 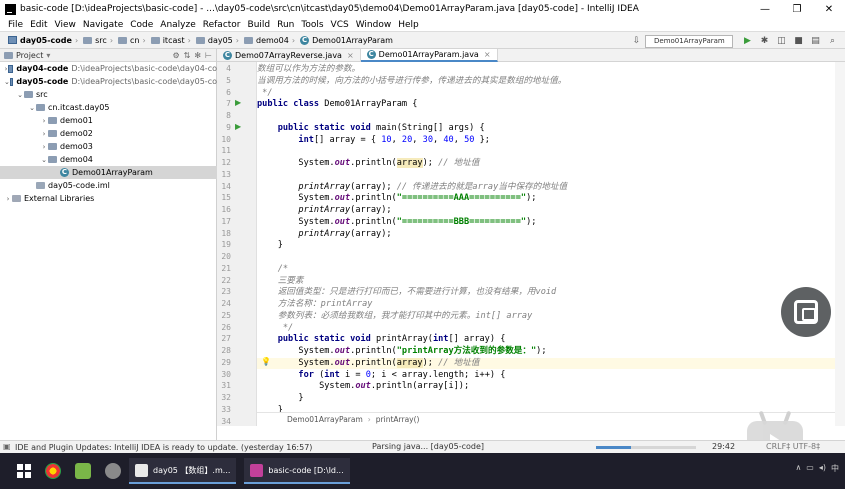 I want to click on editor-tab: C Demo01ArrayParam.java ×, so click(x=429, y=55).